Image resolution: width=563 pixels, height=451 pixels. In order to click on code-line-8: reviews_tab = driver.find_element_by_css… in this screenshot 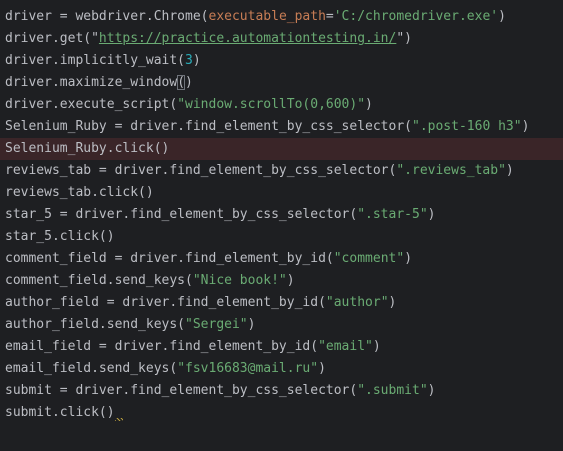, I will do `click(281, 171)`.